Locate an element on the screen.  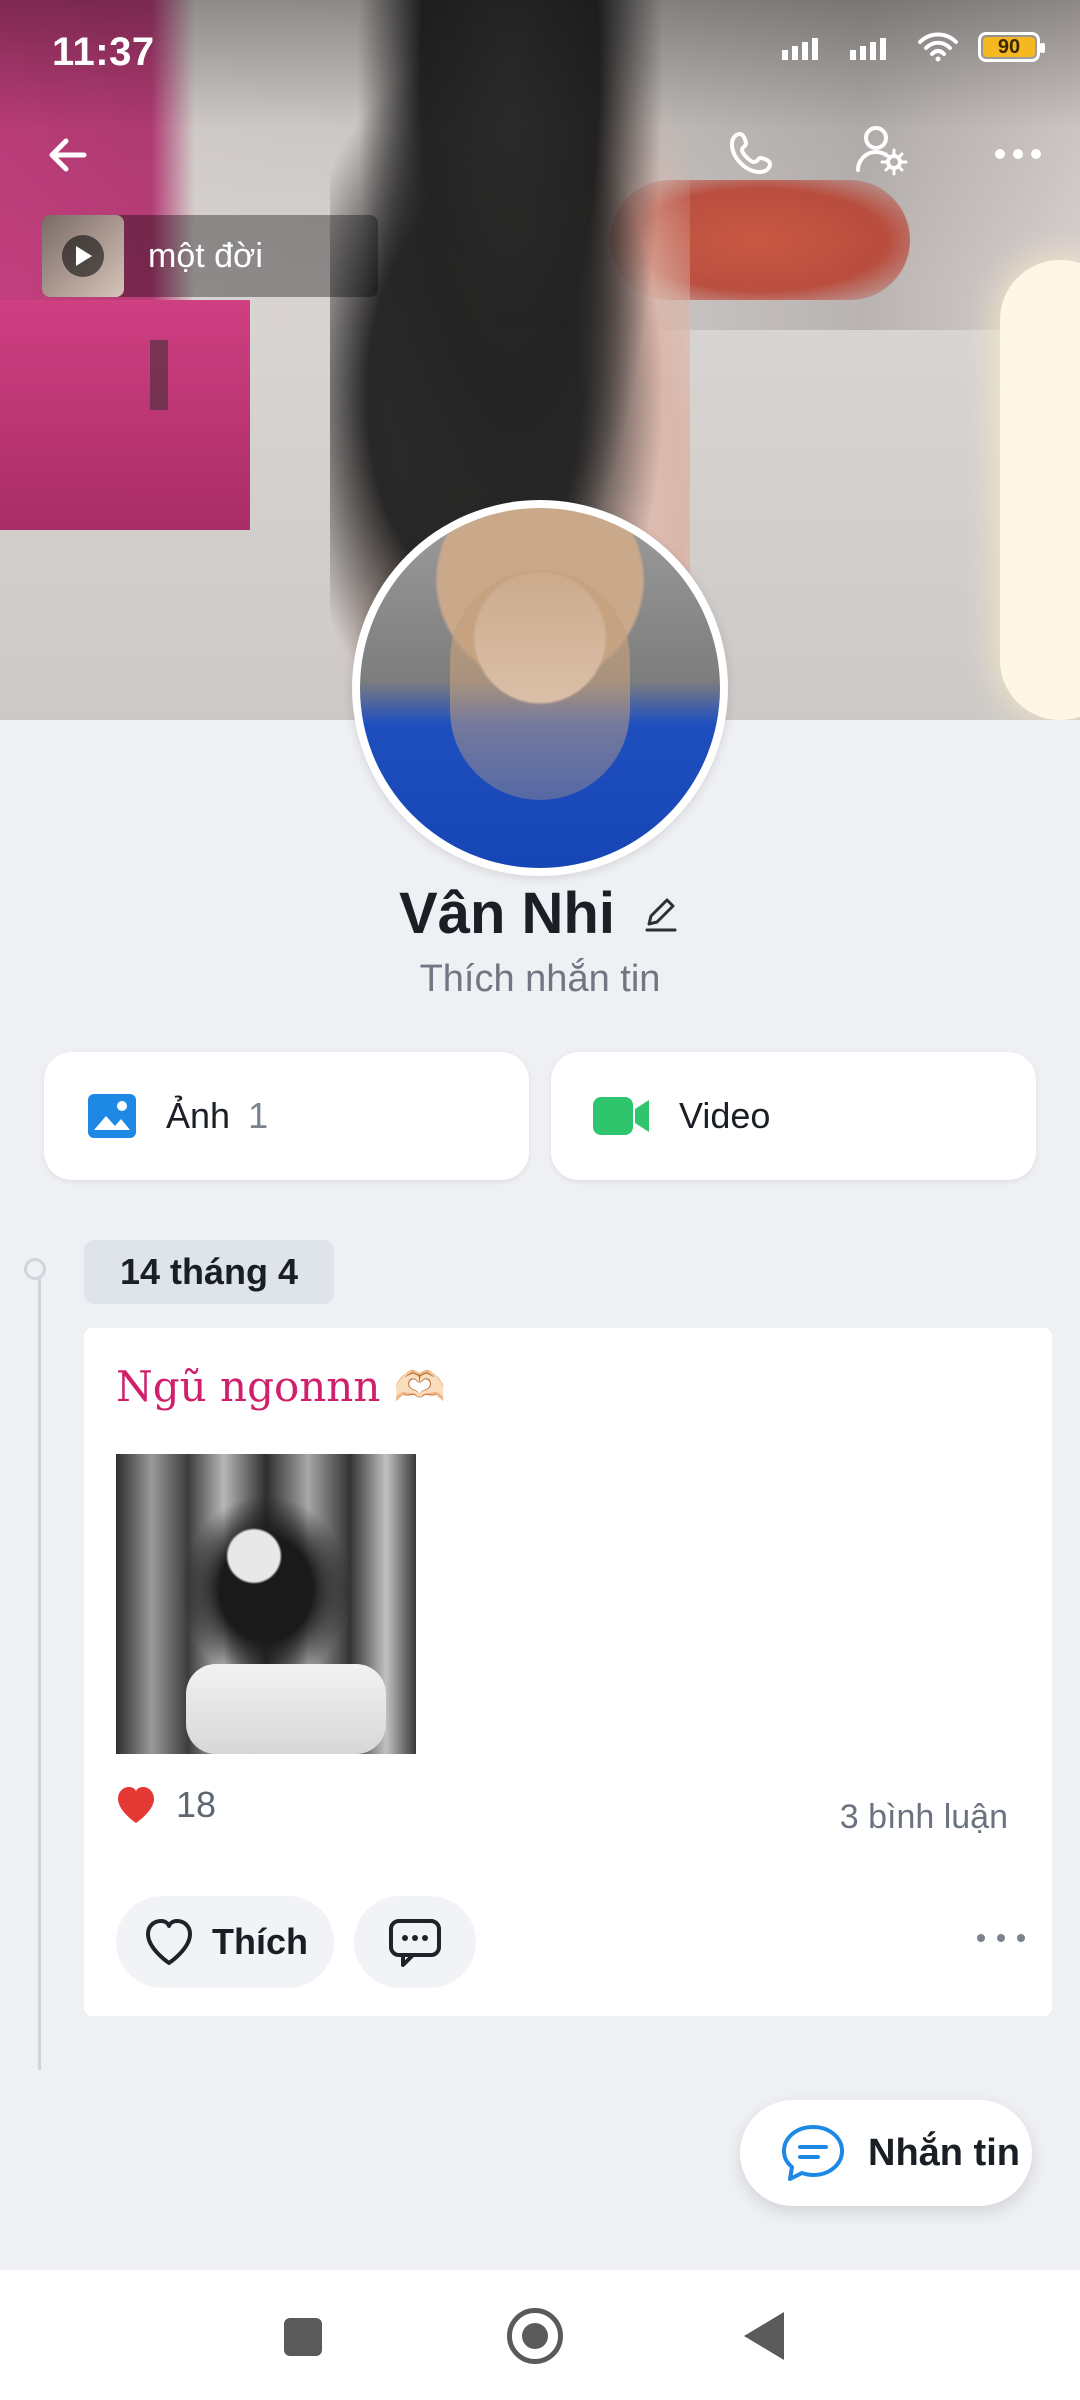
comment-icon is located at coordinates (415, 1943).